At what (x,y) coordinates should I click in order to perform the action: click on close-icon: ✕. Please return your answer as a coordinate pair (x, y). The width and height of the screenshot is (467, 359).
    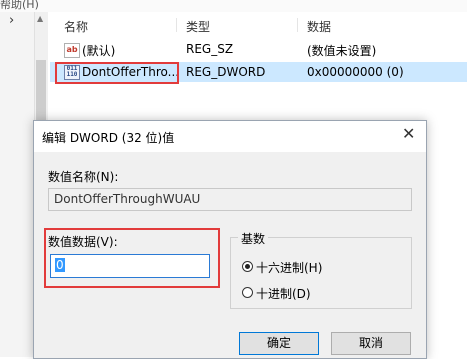
    Looking at the image, I should click on (408, 133).